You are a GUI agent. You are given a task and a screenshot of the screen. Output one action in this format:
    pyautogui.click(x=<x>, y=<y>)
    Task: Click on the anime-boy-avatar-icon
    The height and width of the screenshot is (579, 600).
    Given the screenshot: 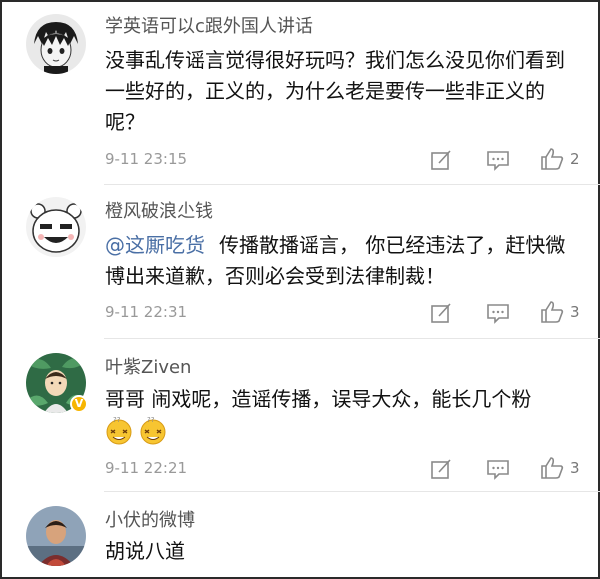 What is the action you would take?
    pyautogui.click(x=56, y=44)
    